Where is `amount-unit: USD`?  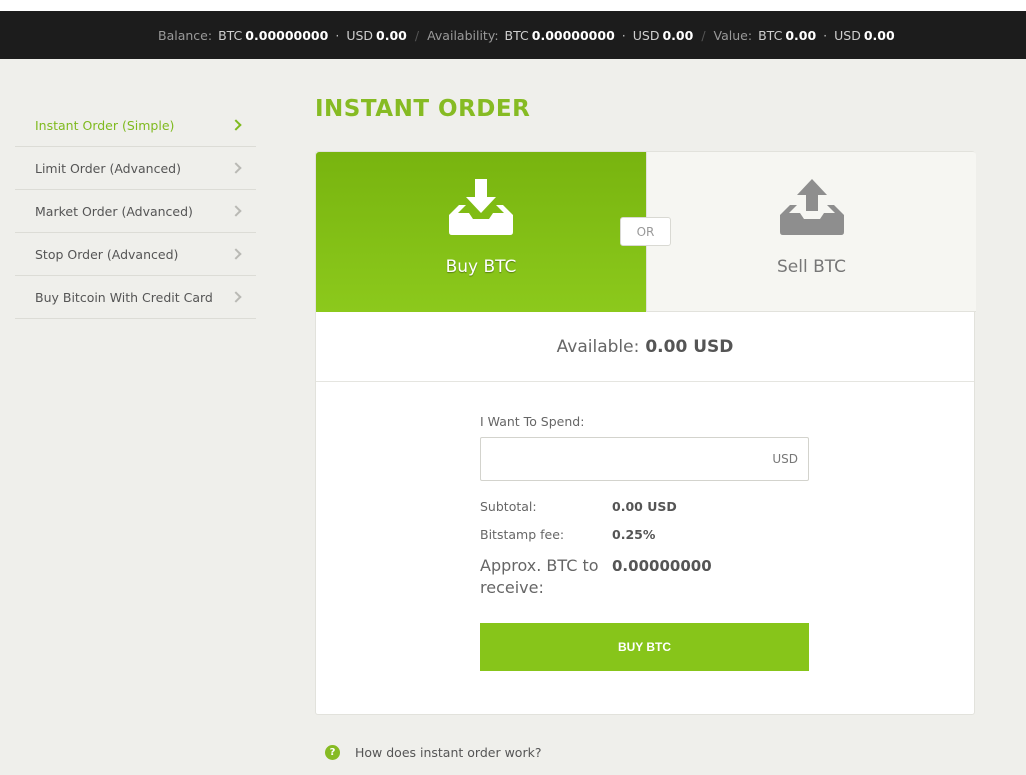 amount-unit: USD is located at coordinates (785, 459).